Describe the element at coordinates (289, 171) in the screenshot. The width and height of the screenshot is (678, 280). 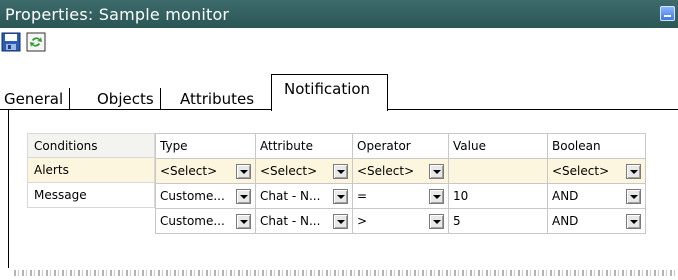
I see `attribute-value: <Select>` at that location.